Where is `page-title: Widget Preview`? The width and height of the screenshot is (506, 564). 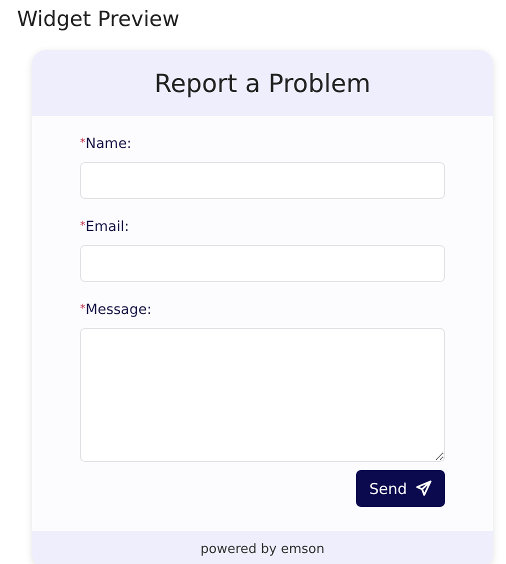
page-title: Widget Preview is located at coordinates (98, 19).